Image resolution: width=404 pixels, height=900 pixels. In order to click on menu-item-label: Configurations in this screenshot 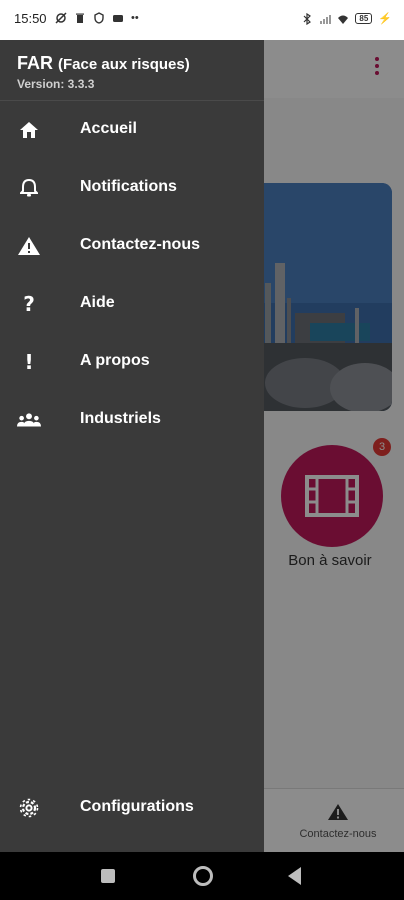, I will do `click(137, 806)`.